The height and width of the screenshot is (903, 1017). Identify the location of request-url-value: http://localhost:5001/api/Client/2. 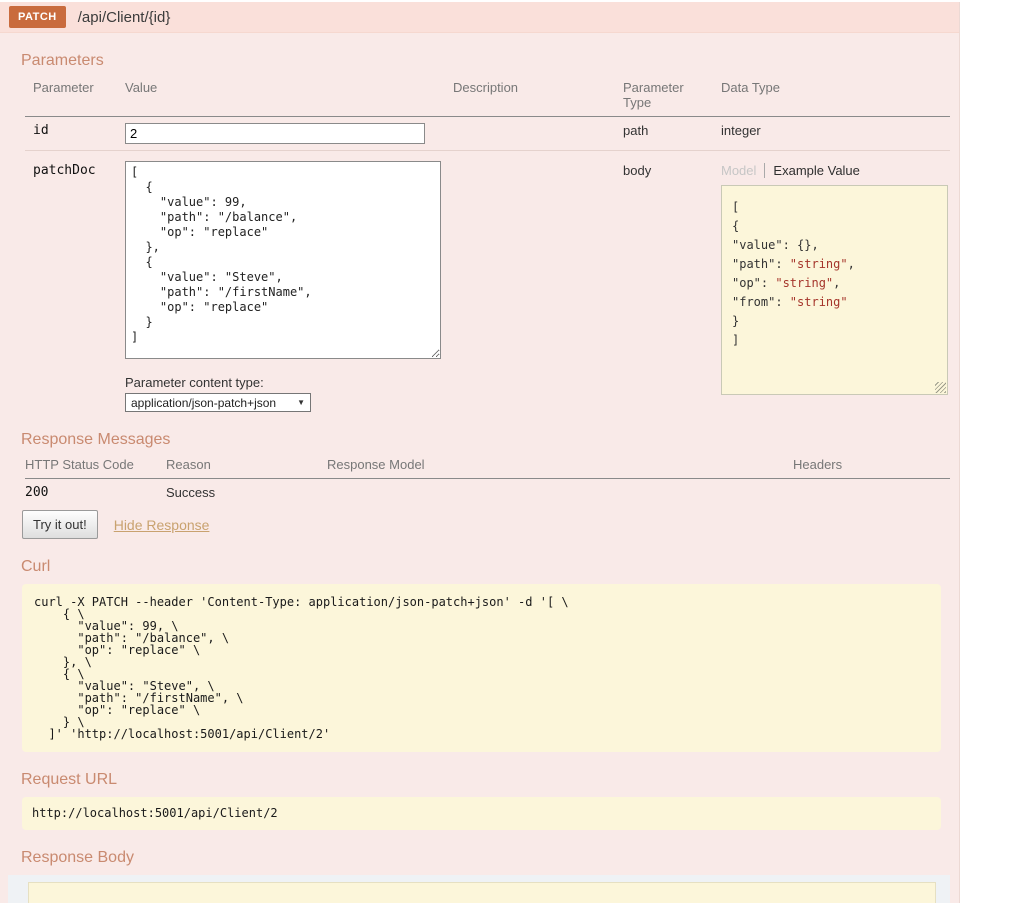
(481, 813).